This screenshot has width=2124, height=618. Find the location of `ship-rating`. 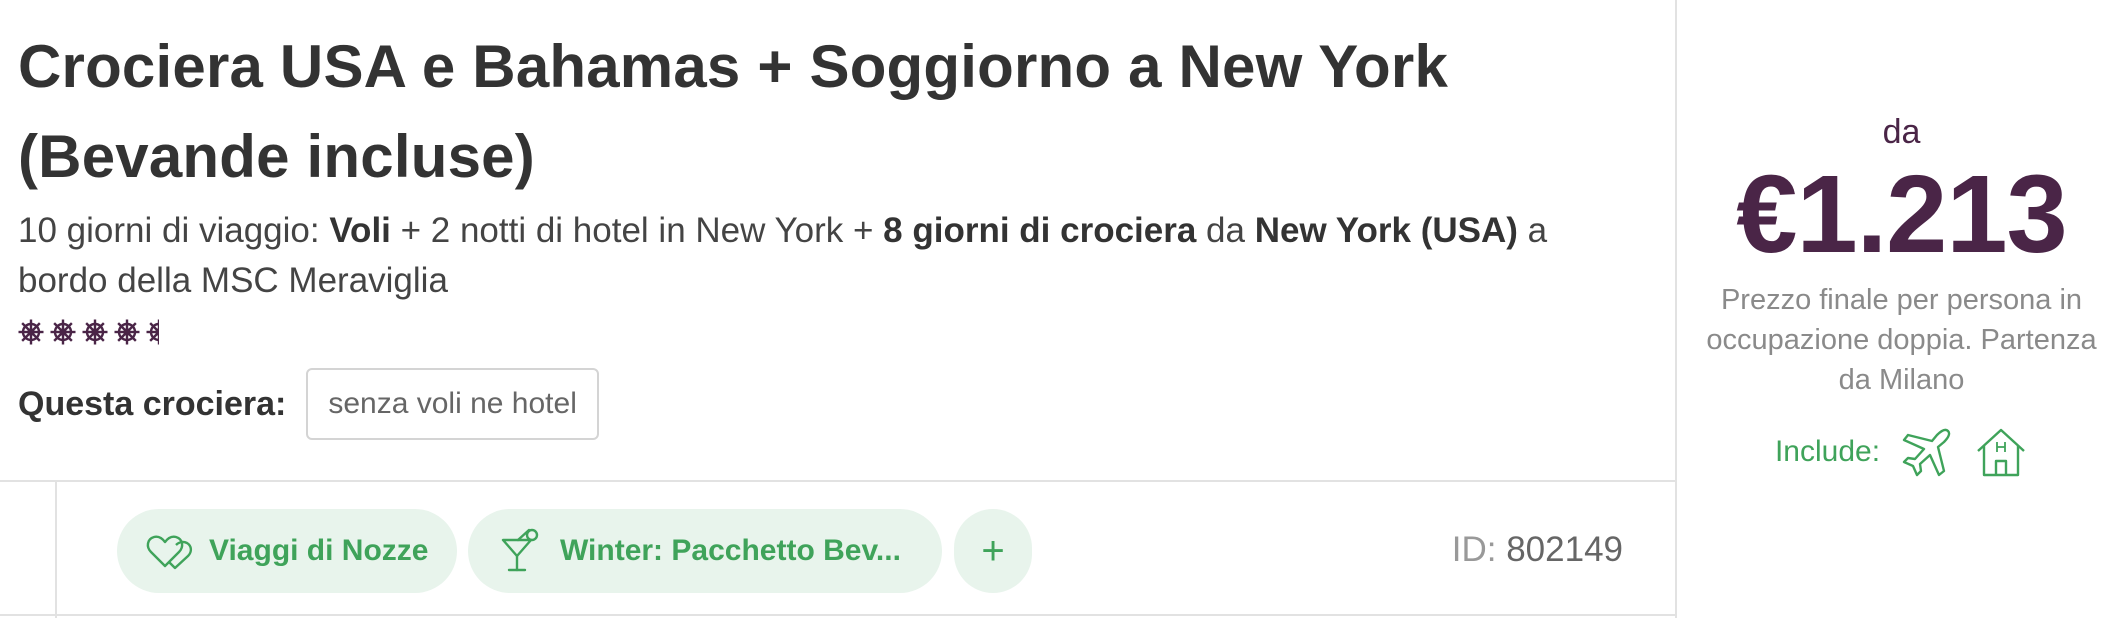

ship-rating is located at coordinates (88, 332).